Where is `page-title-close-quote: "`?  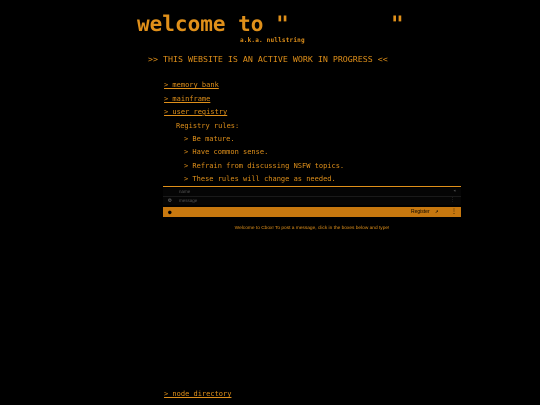
page-title-close-quote: " is located at coordinates (397, 24).